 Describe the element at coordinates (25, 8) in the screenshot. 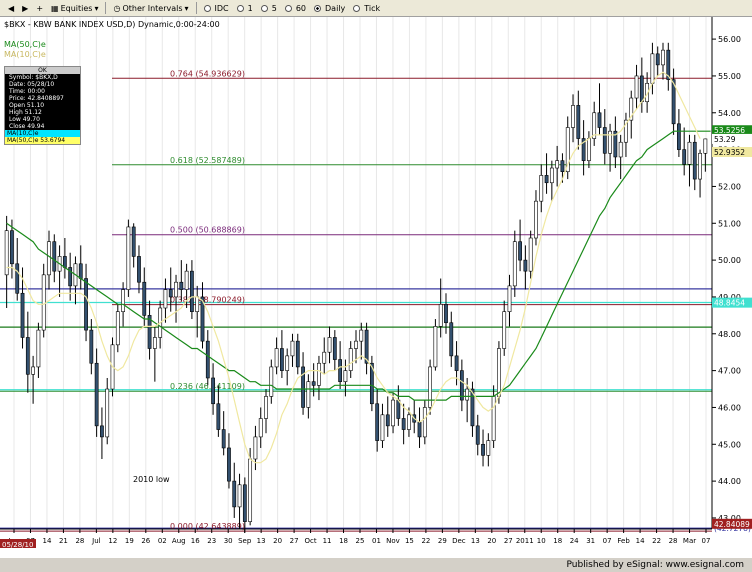

I see `forward-button: ▶` at that location.